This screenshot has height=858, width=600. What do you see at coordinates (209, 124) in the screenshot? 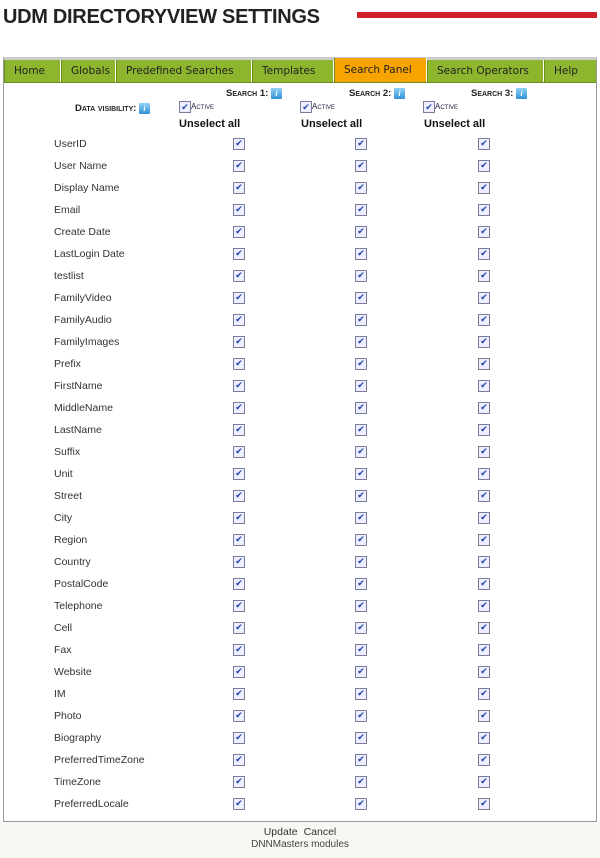
I see `unselect-all-search-1: Unselect all` at bounding box center [209, 124].